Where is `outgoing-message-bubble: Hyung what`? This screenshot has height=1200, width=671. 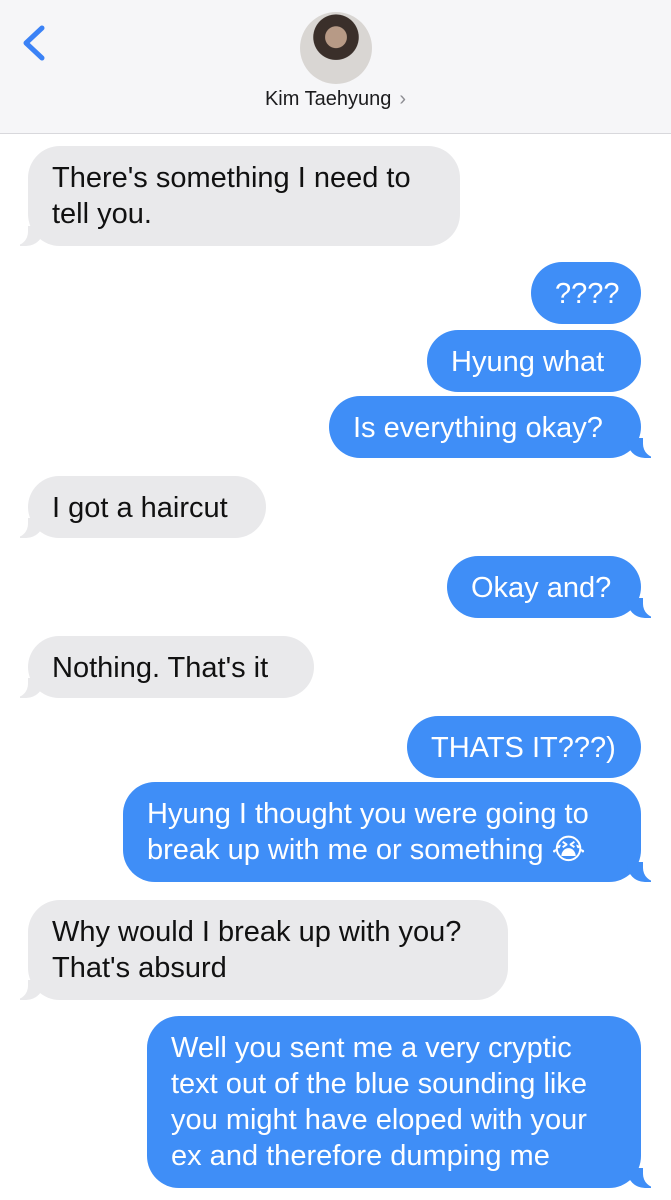
outgoing-message-bubble: Hyung what is located at coordinates (534, 361).